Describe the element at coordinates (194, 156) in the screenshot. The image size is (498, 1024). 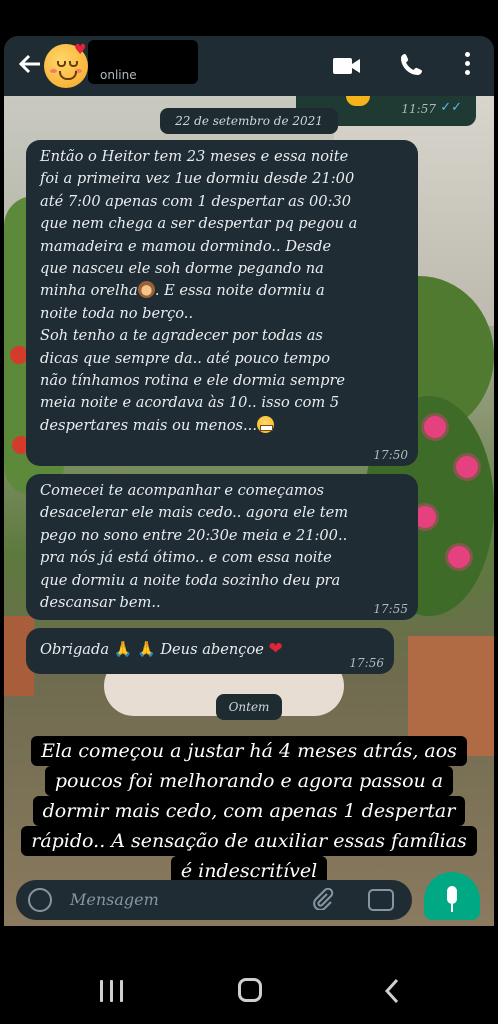
I see `message-line: Então o Heitor tem 23 meses e essa noite` at that location.